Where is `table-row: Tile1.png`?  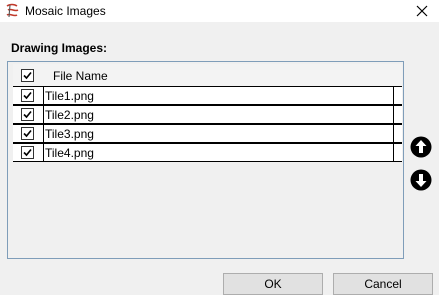 table-row: Tile1.png is located at coordinates (207, 95).